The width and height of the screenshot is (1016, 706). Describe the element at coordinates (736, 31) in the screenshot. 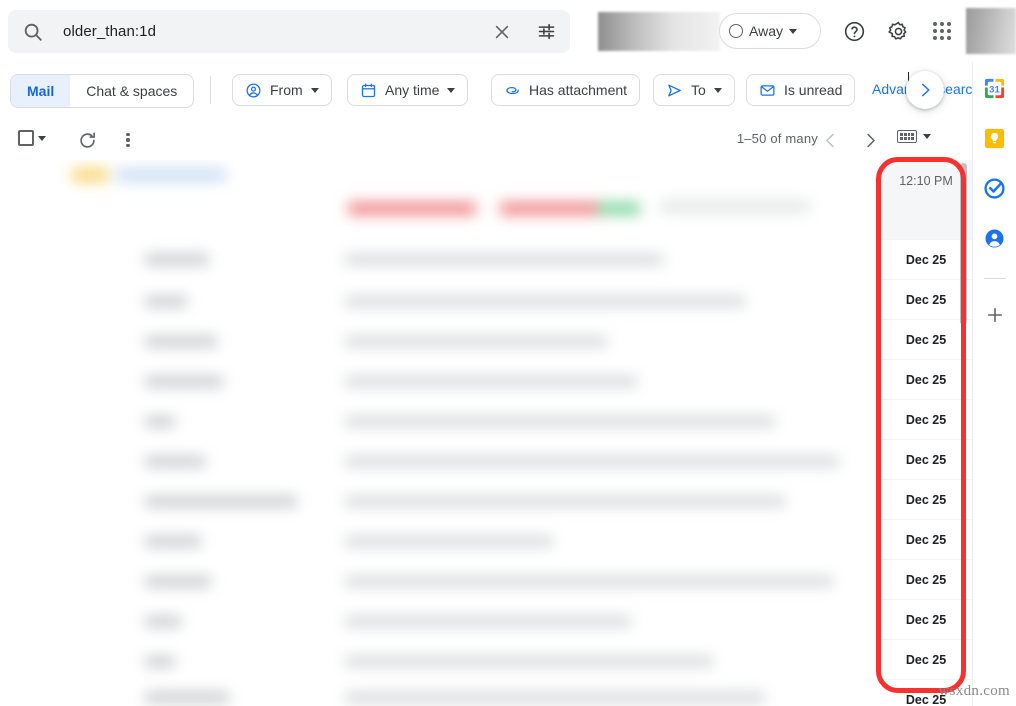

I see `status-circle-icon` at that location.